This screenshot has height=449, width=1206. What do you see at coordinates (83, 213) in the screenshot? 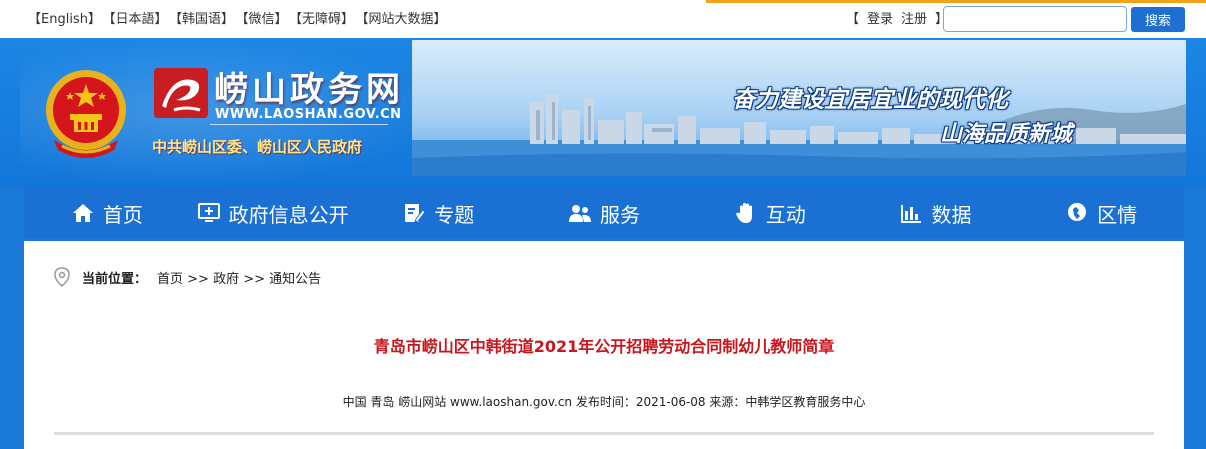
I see `home-icon` at bounding box center [83, 213].